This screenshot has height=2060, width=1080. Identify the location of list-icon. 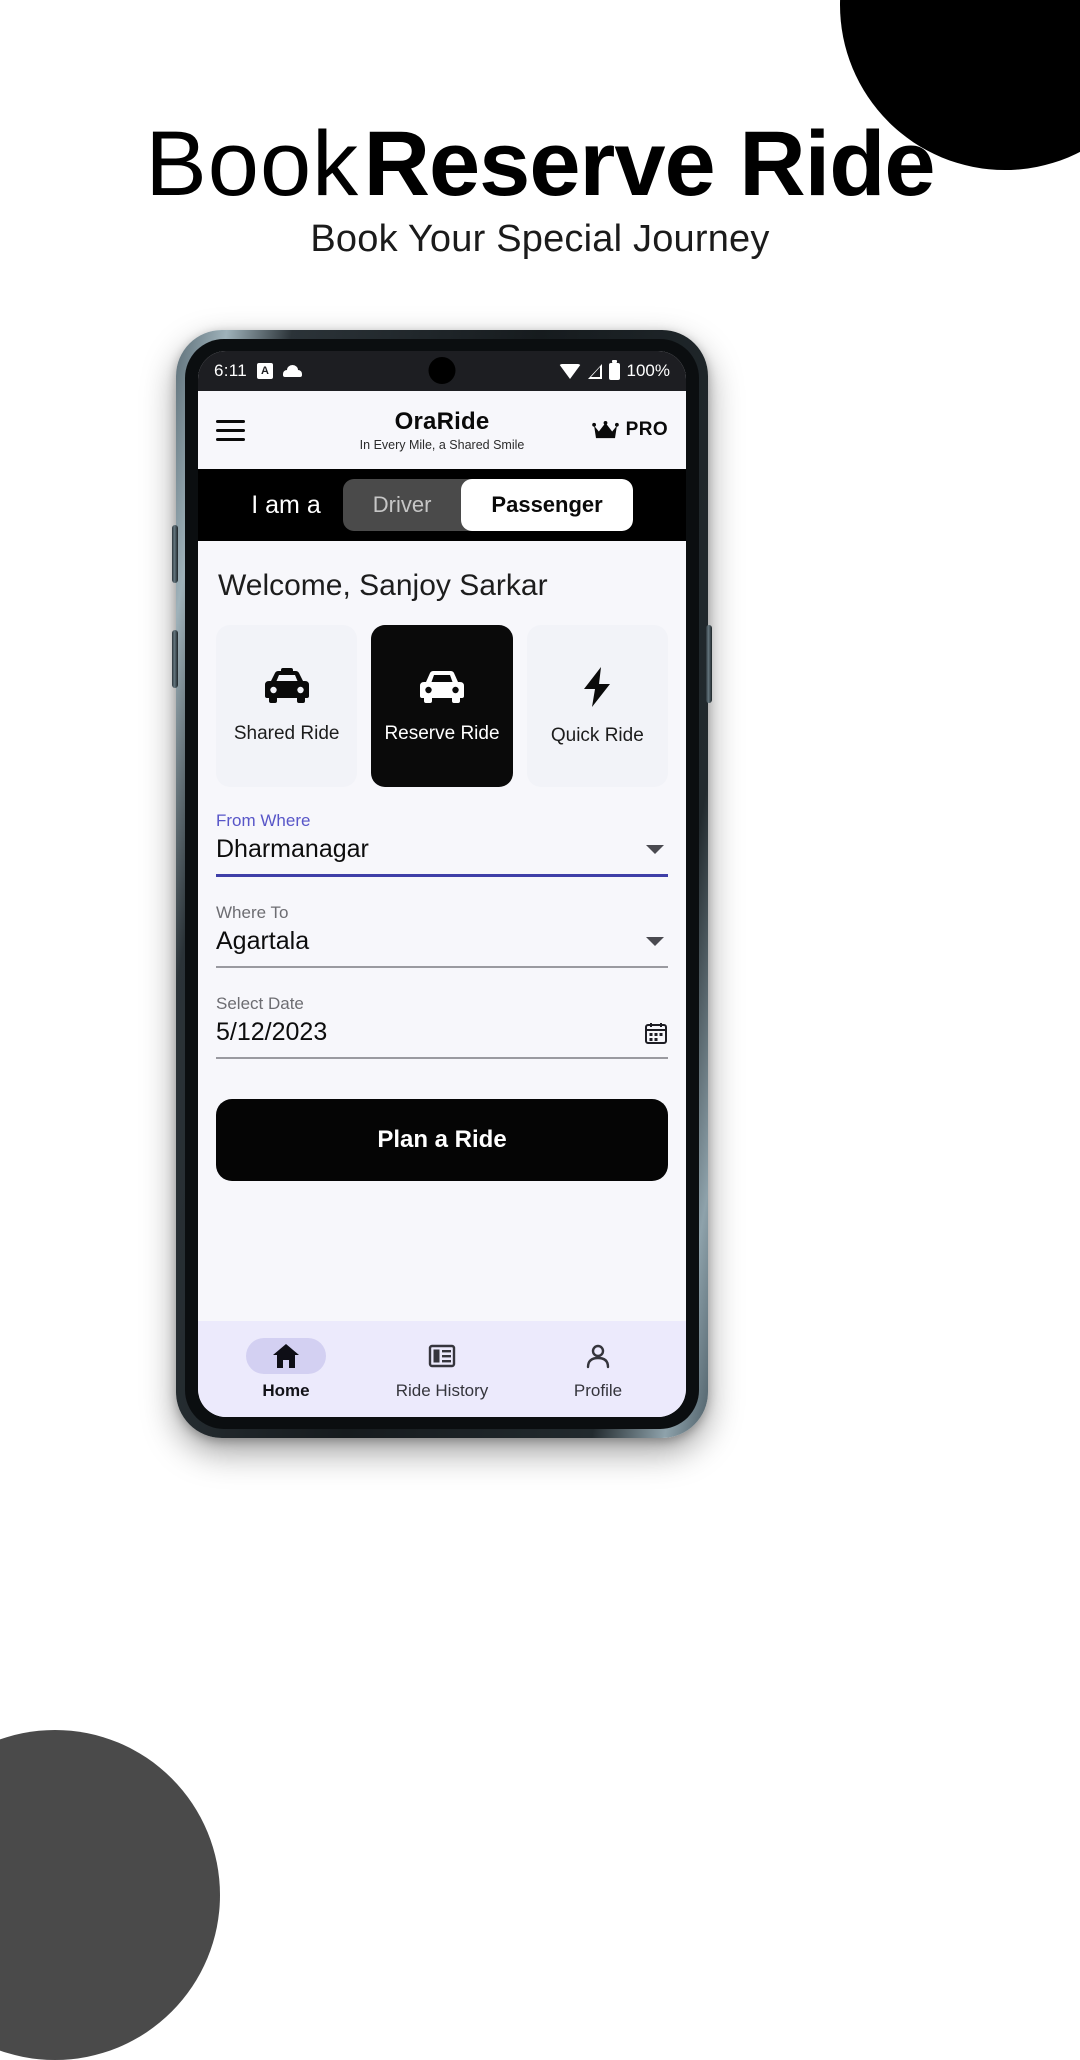
(442, 1355).